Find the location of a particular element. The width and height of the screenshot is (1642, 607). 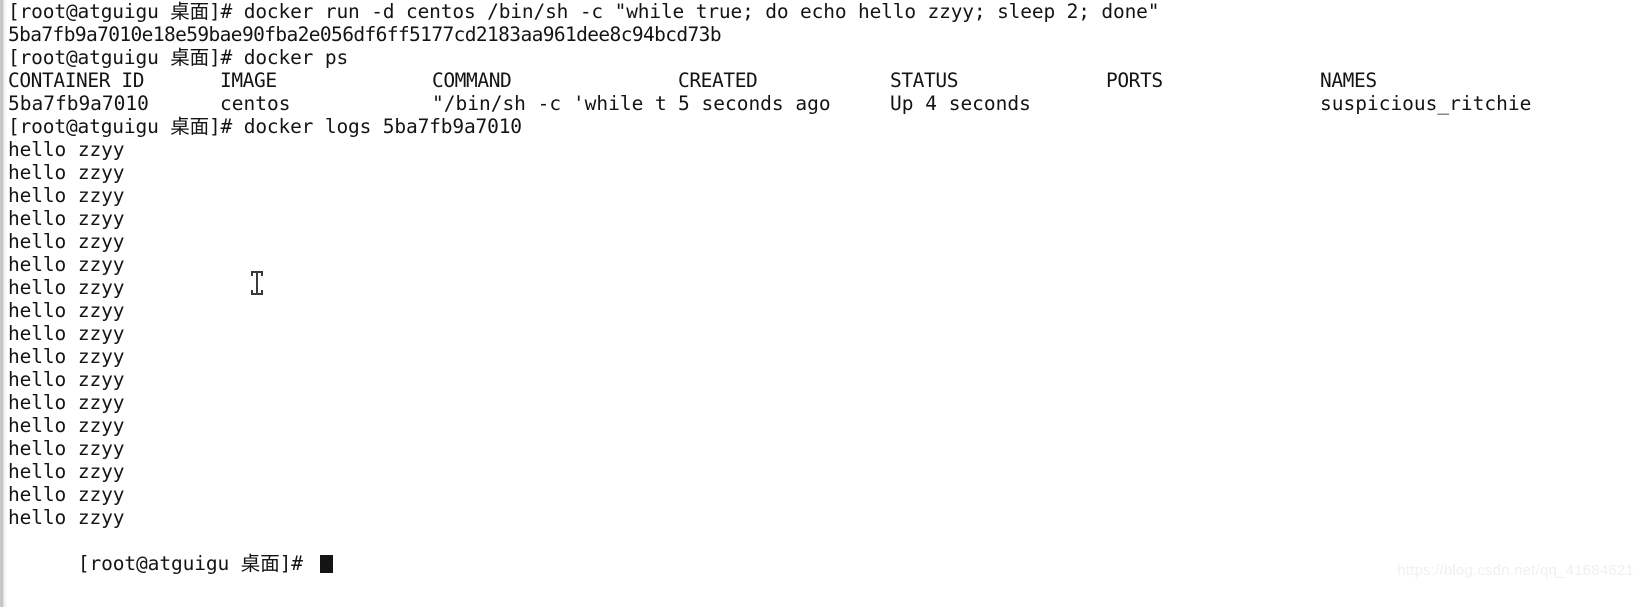

header-command: COMMAND is located at coordinates (472, 80).